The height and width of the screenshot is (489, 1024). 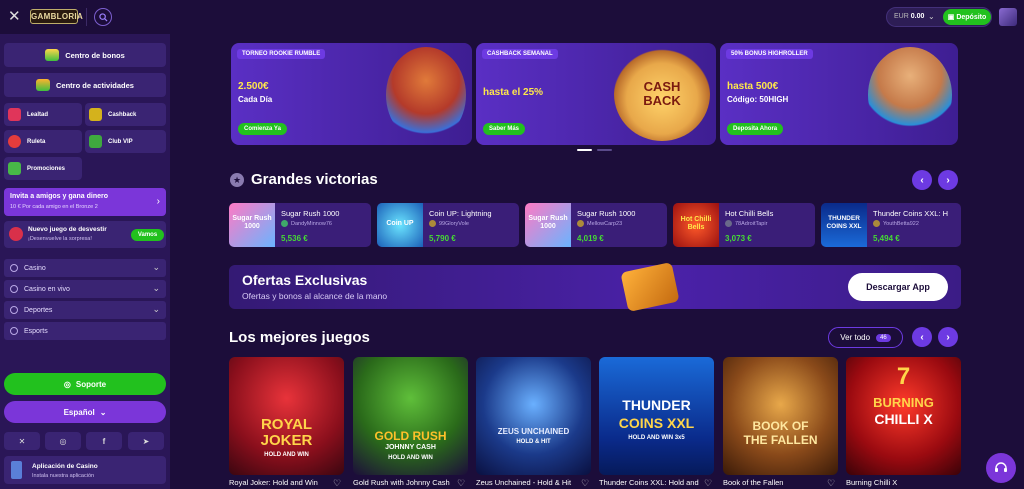 What do you see at coordinates (253, 86) in the screenshot?
I see `promo-headline: 2.500€` at bounding box center [253, 86].